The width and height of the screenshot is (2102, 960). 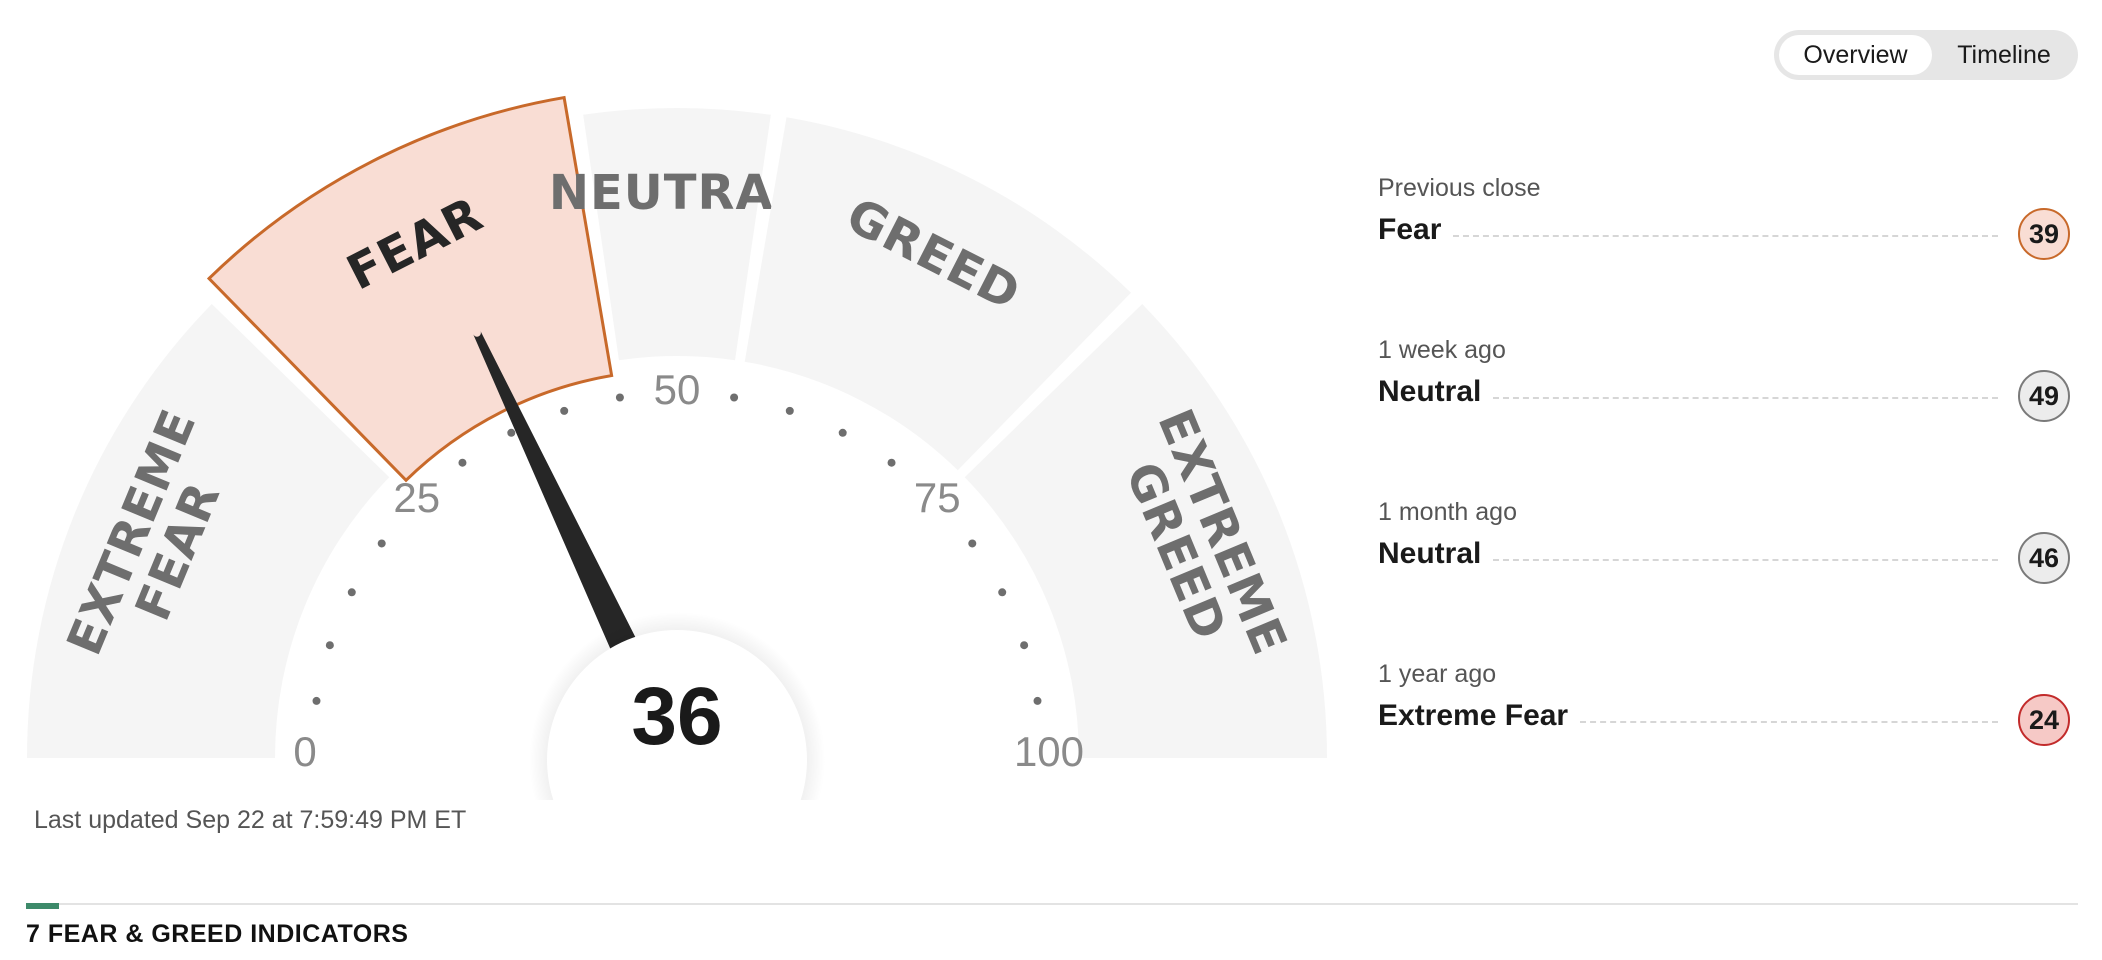 What do you see at coordinates (1459, 188) in the screenshot?
I see `history-period: Previous close` at bounding box center [1459, 188].